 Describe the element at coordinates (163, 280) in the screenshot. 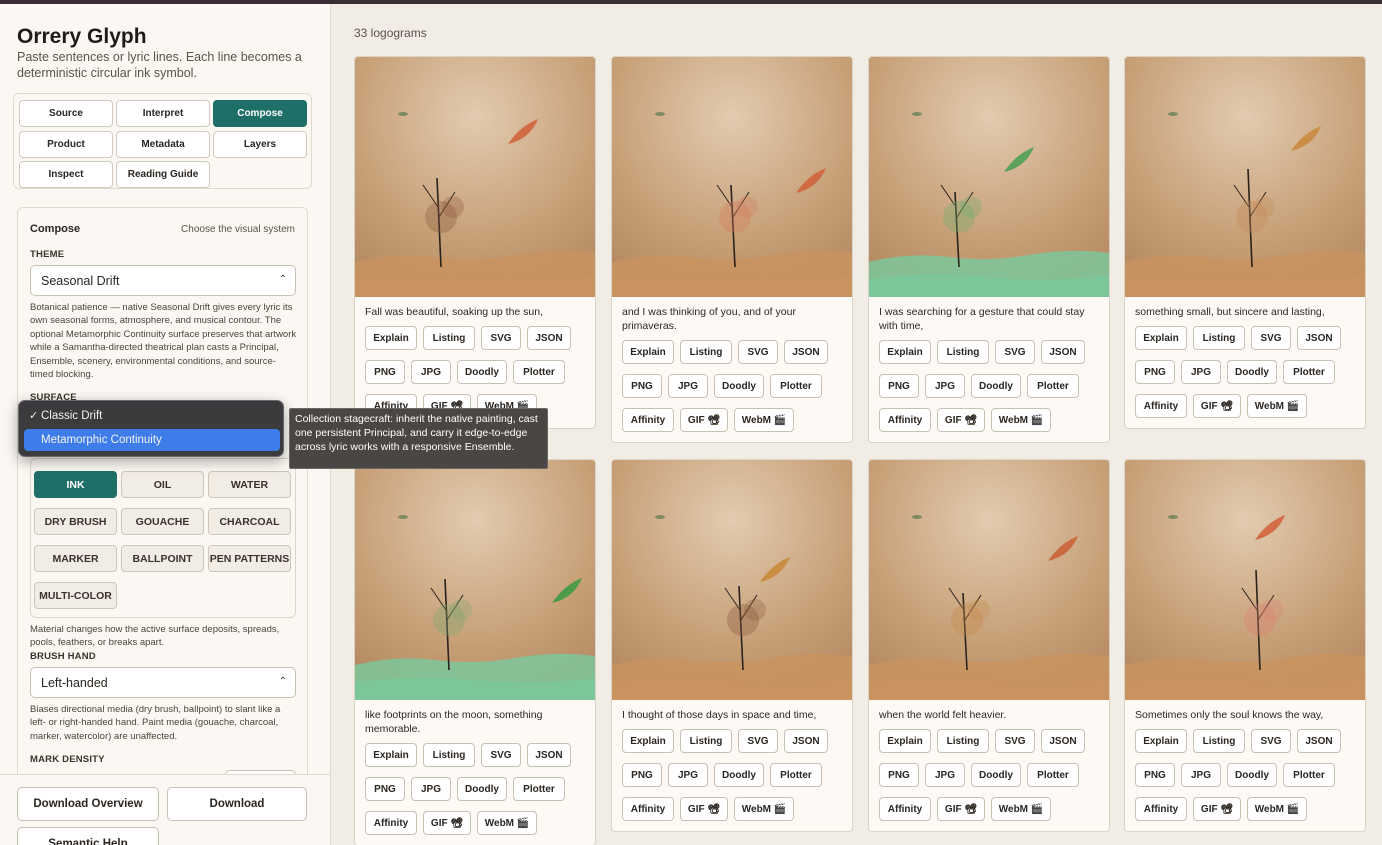

I see `theme-select: Seasonal Drift ⌃` at that location.